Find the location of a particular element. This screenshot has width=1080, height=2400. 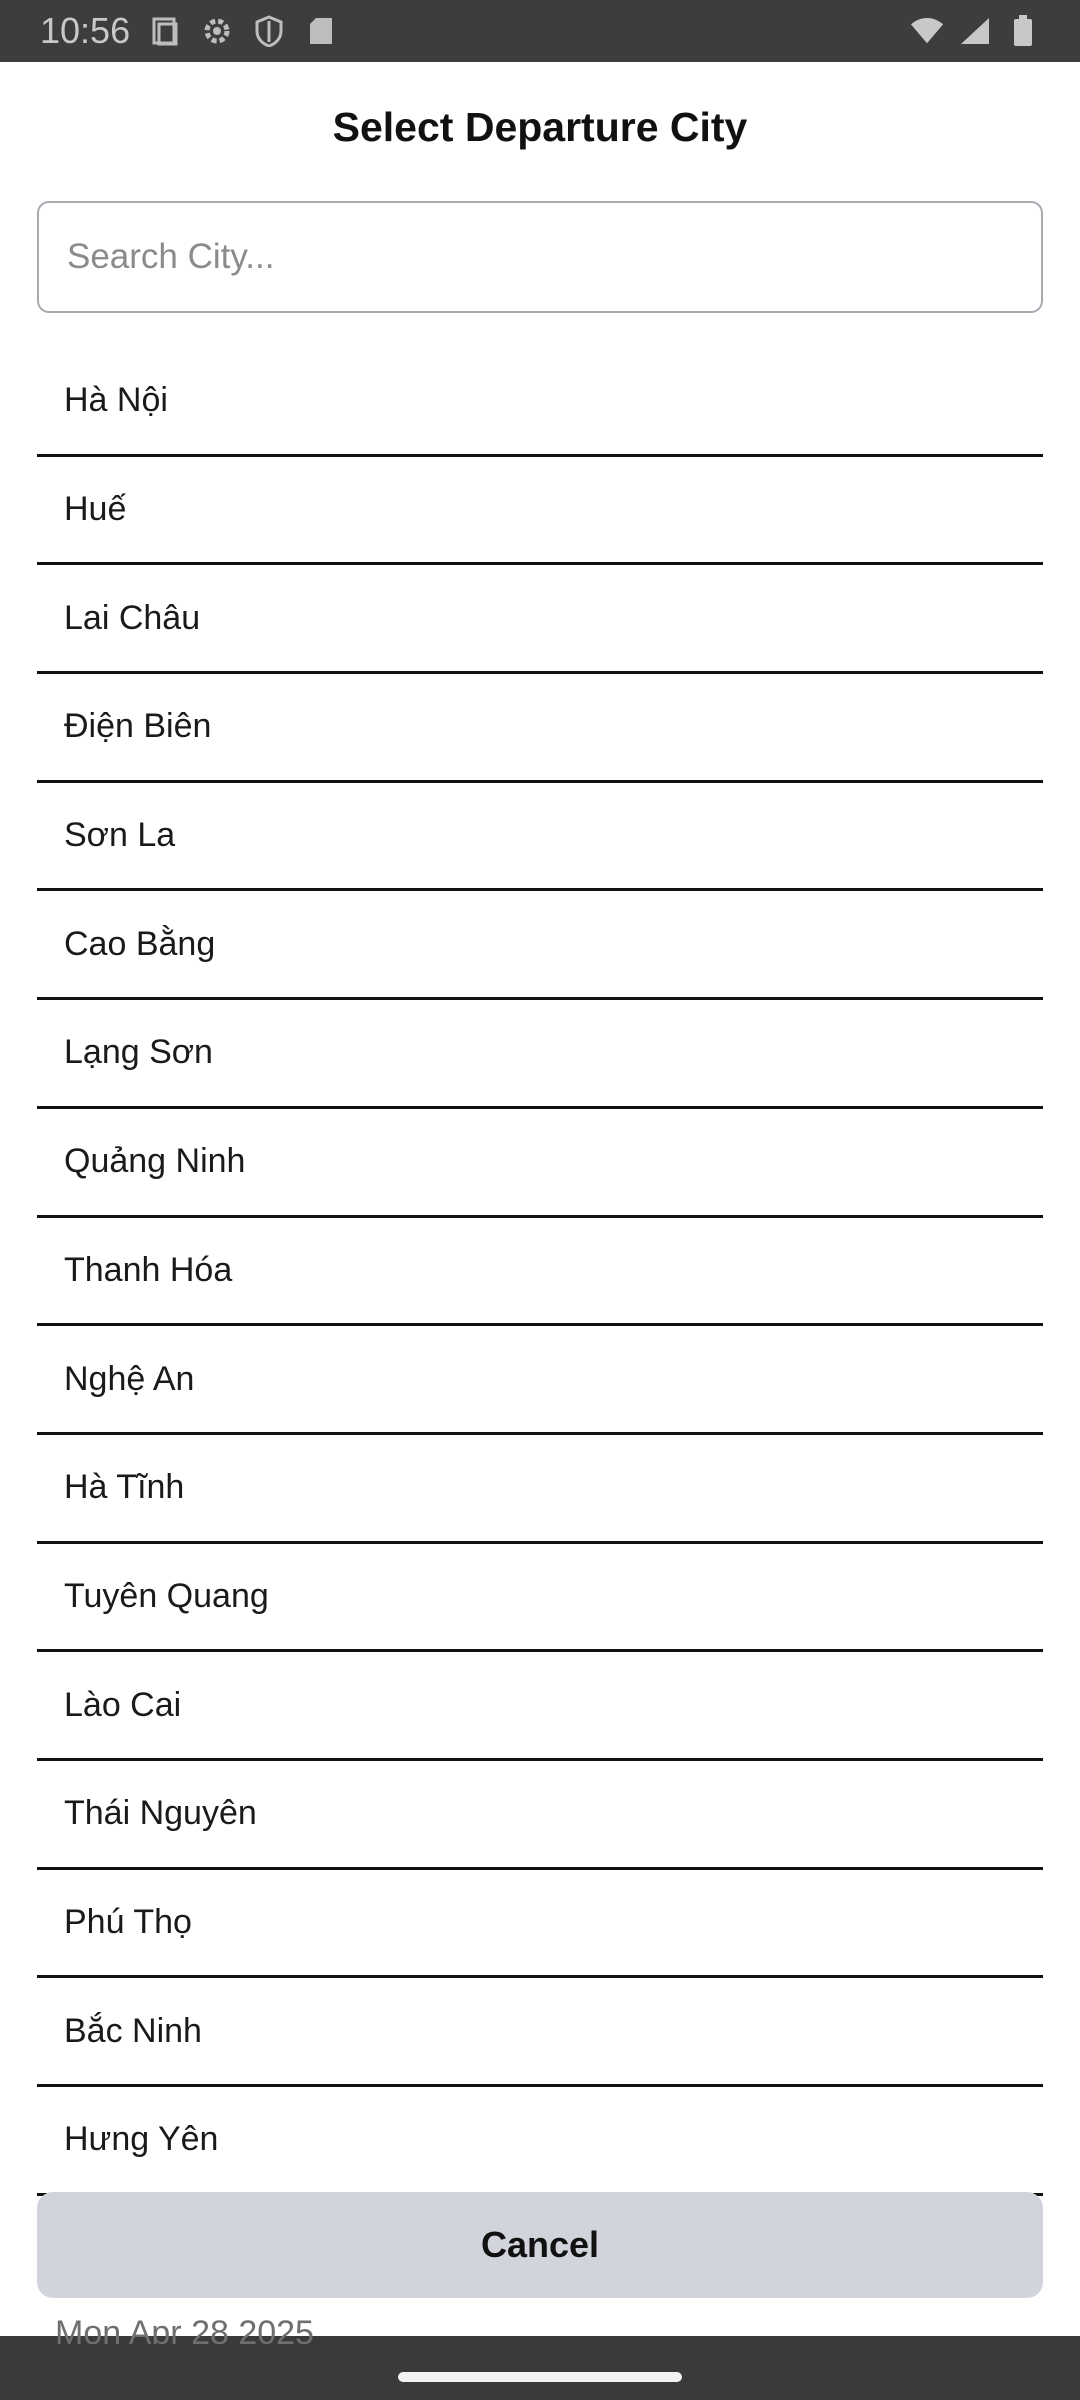

city-item: Bắc Ninh is located at coordinates (540, 2032).